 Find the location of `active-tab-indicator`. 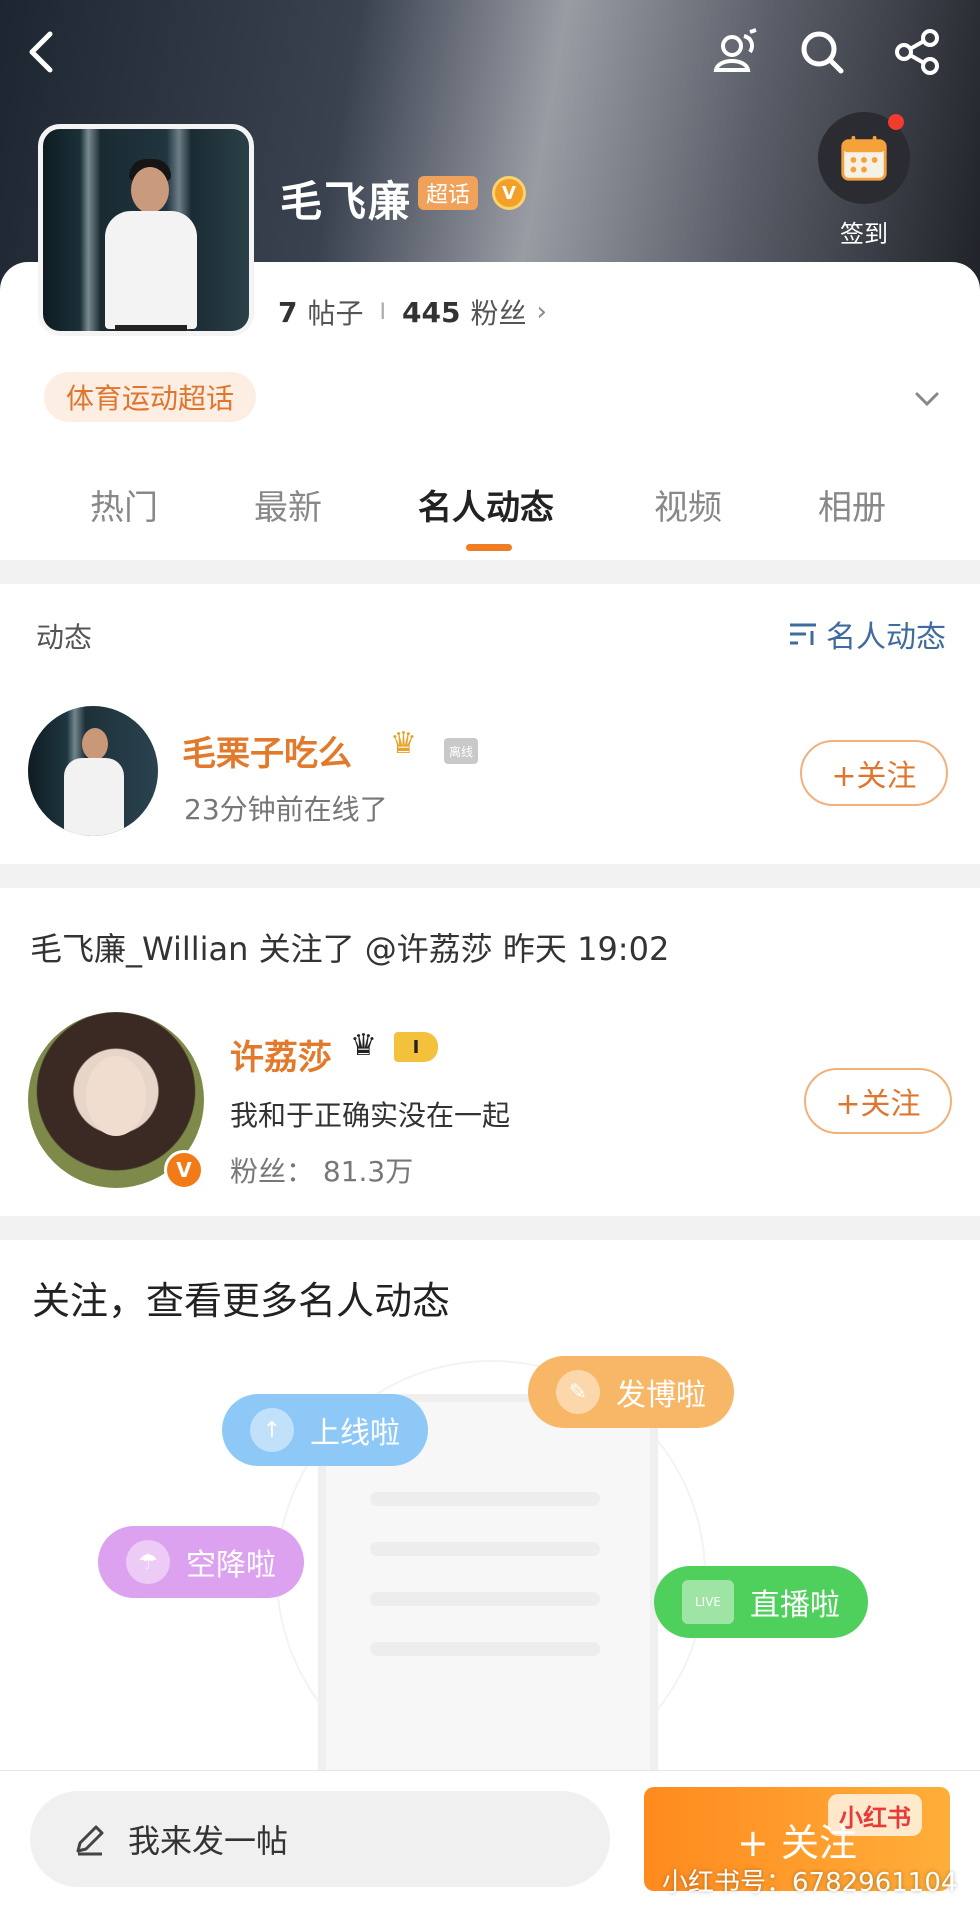

active-tab-indicator is located at coordinates (489, 547).